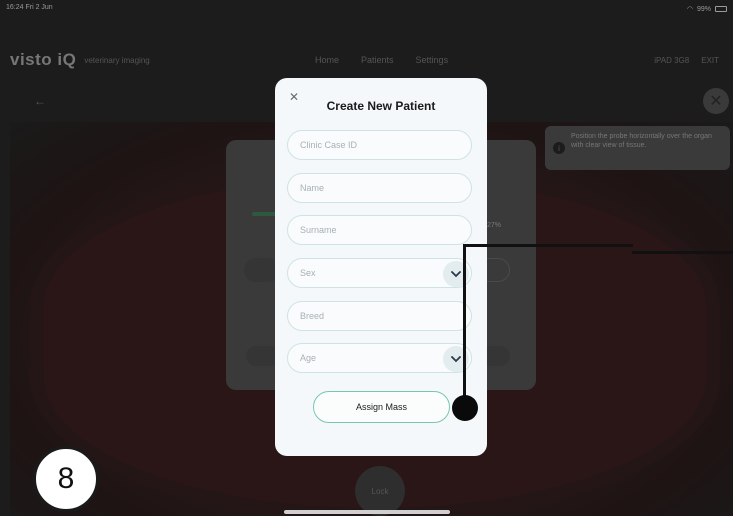 The height and width of the screenshot is (516, 733). I want to click on step-number-badge: 8, so click(66, 479).